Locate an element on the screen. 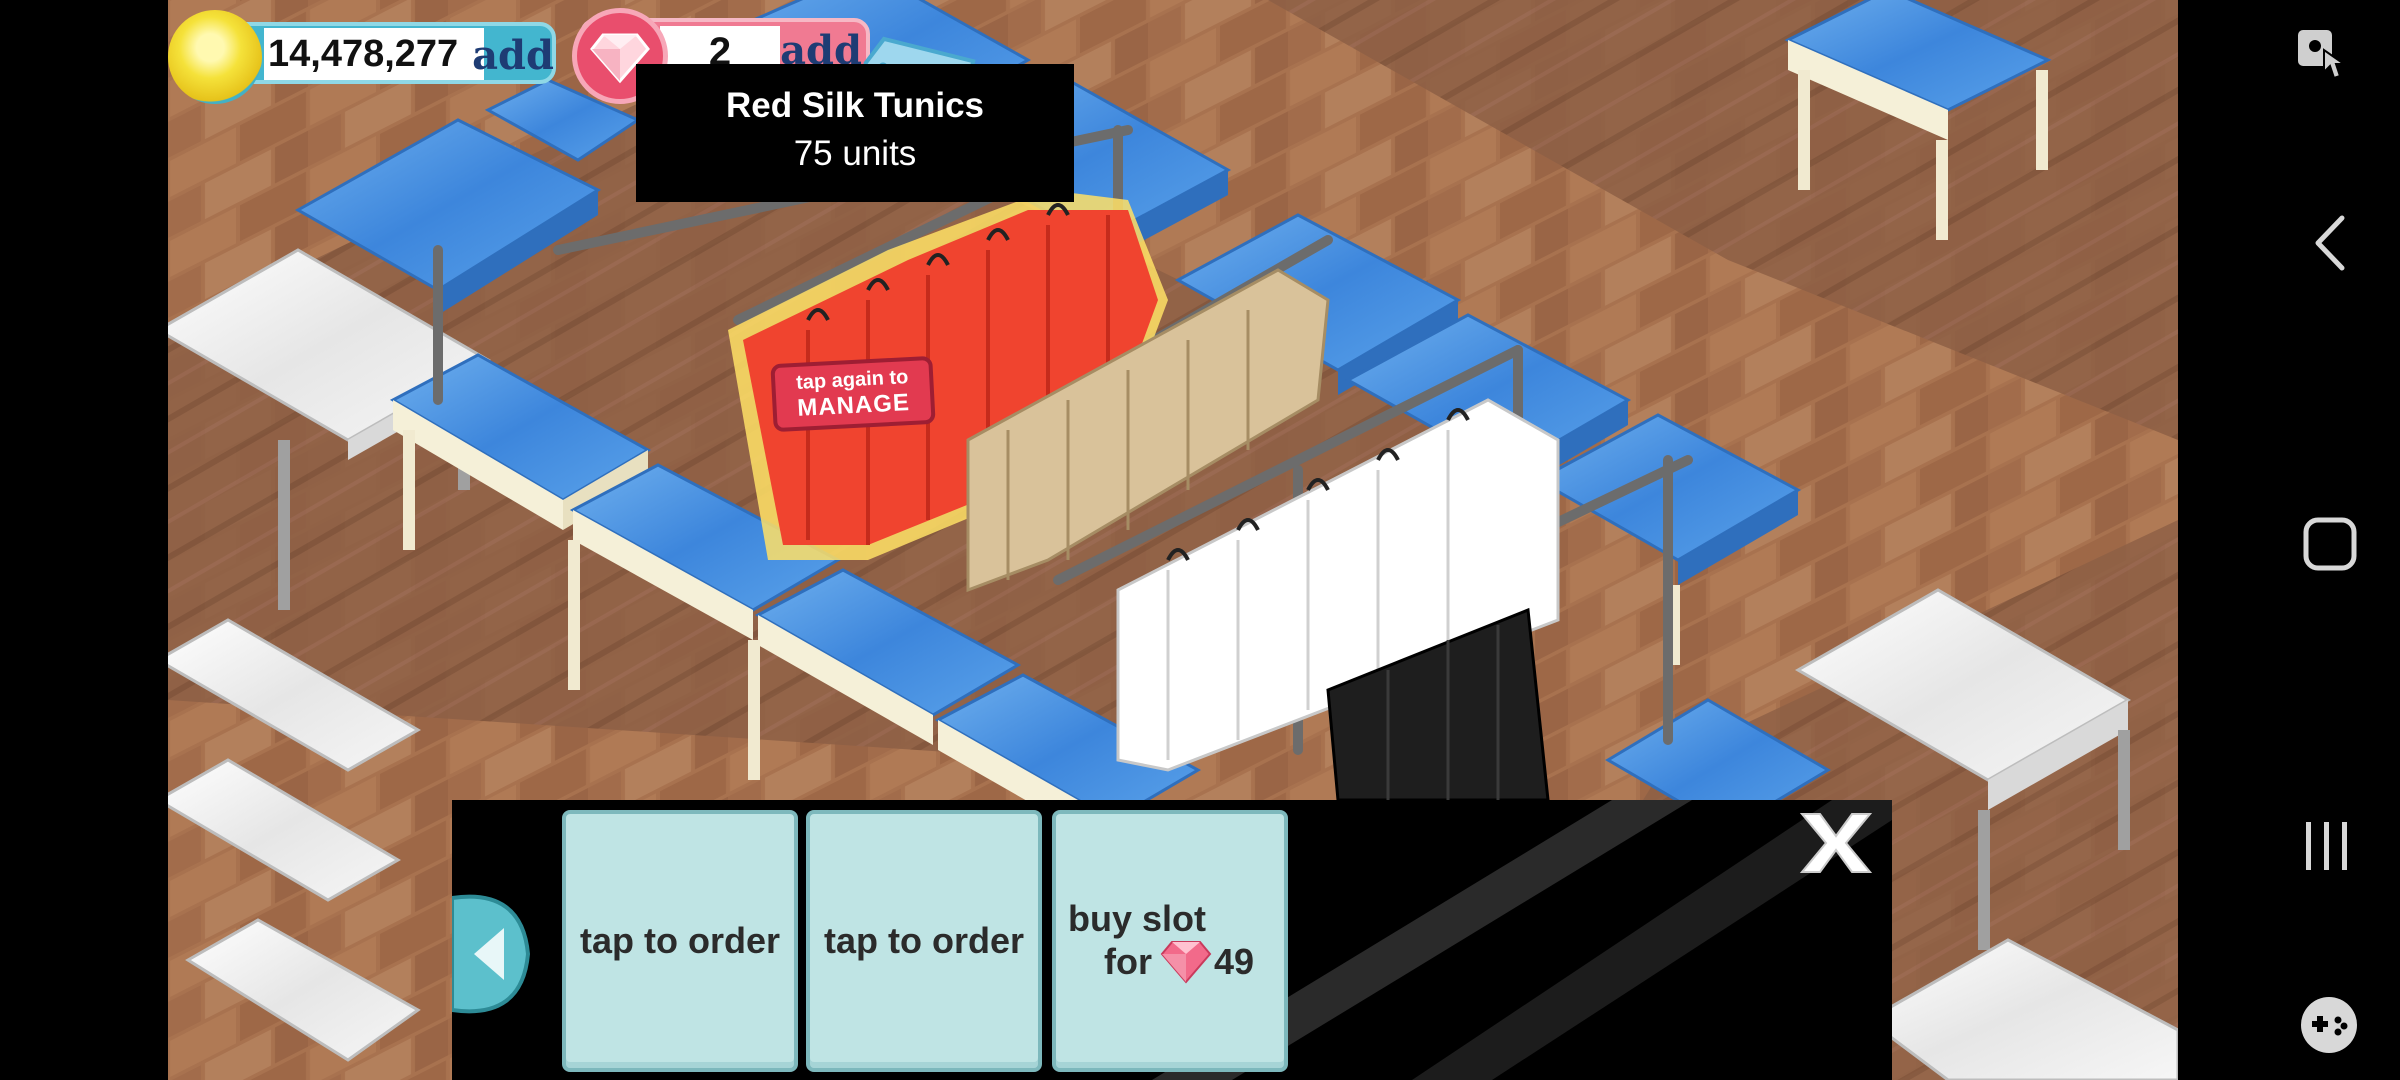 This screenshot has height=1080, width=2400. buy-slot-price: 49 is located at coordinates (1234, 961).